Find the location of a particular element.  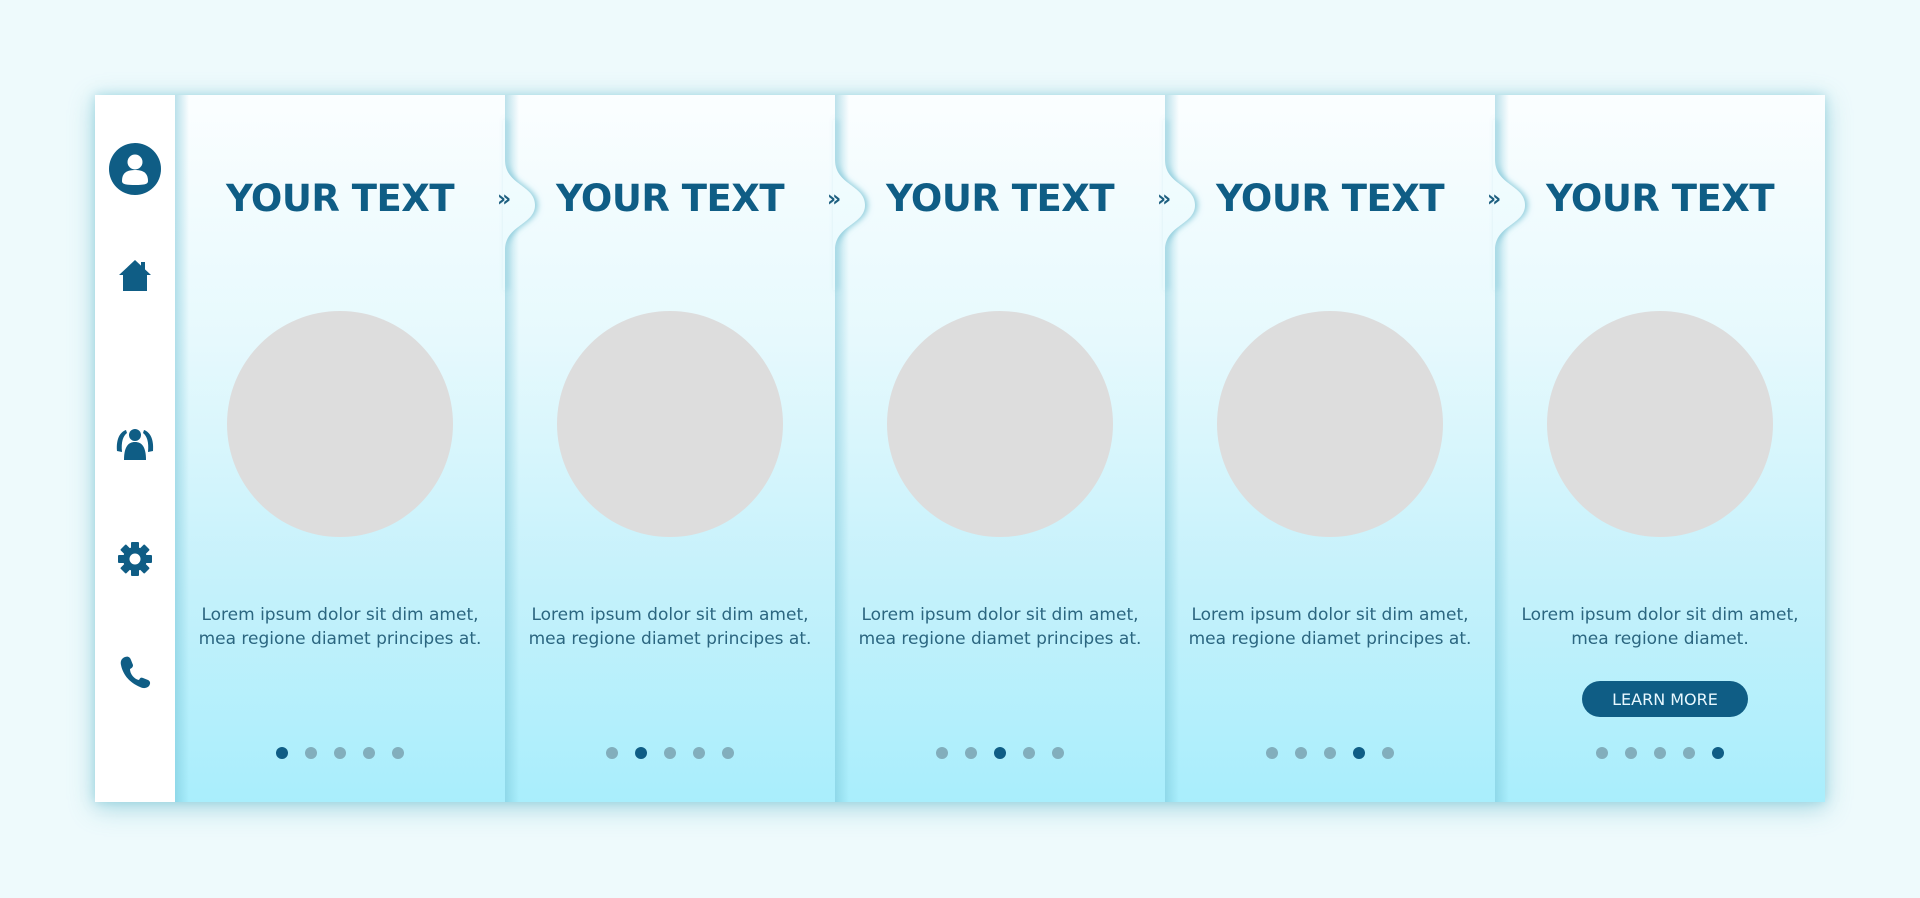

learn-more-button: LEARN MORE is located at coordinates (1665, 699).